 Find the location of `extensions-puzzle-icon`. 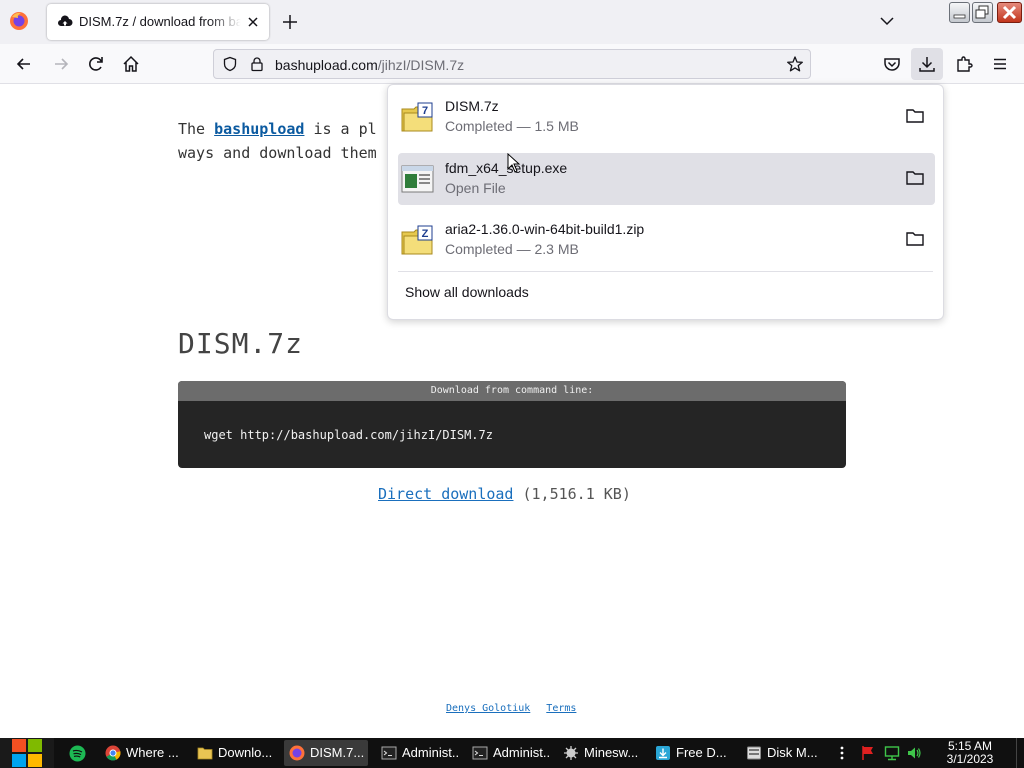

extensions-puzzle-icon is located at coordinates (964, 64).